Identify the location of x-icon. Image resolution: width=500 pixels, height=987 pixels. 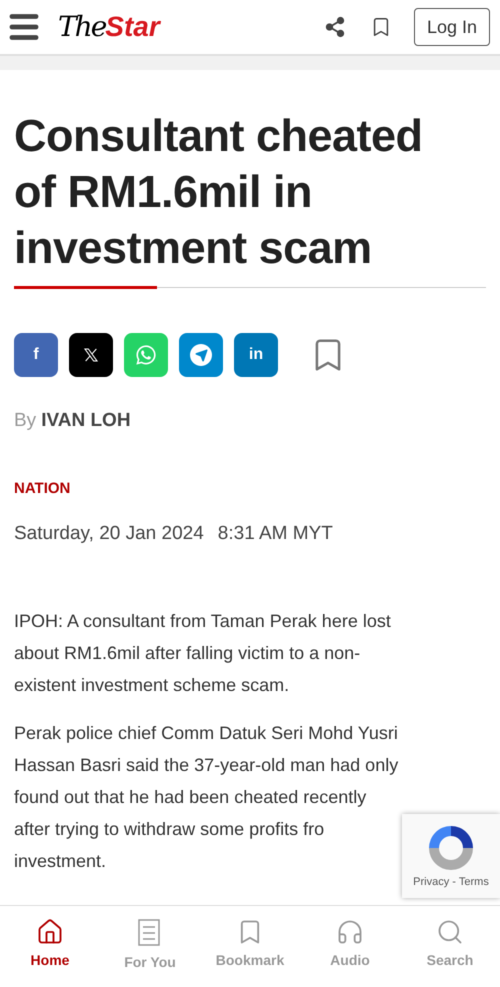
(91, 355).